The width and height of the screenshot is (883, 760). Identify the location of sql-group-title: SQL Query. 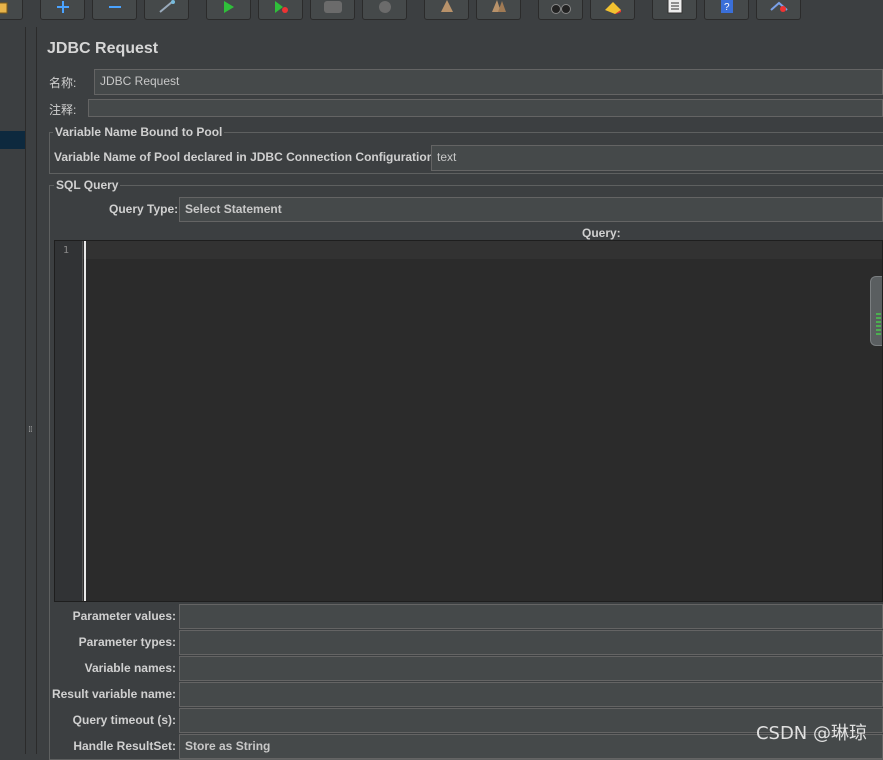
(87, 185).